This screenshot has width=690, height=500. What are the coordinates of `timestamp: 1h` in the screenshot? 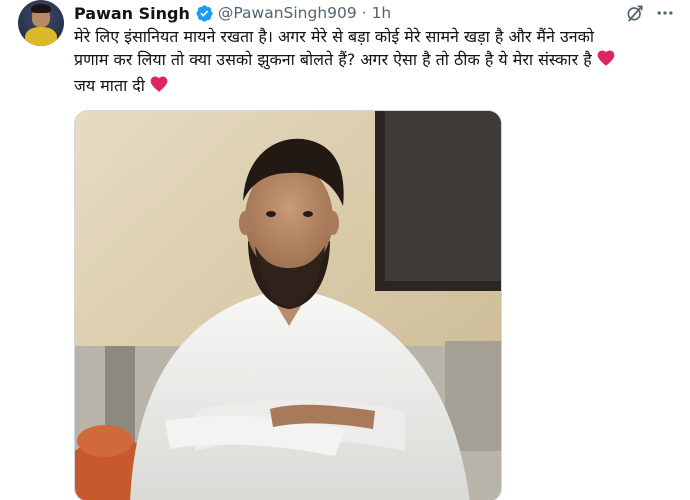 It's located at (382, 13).